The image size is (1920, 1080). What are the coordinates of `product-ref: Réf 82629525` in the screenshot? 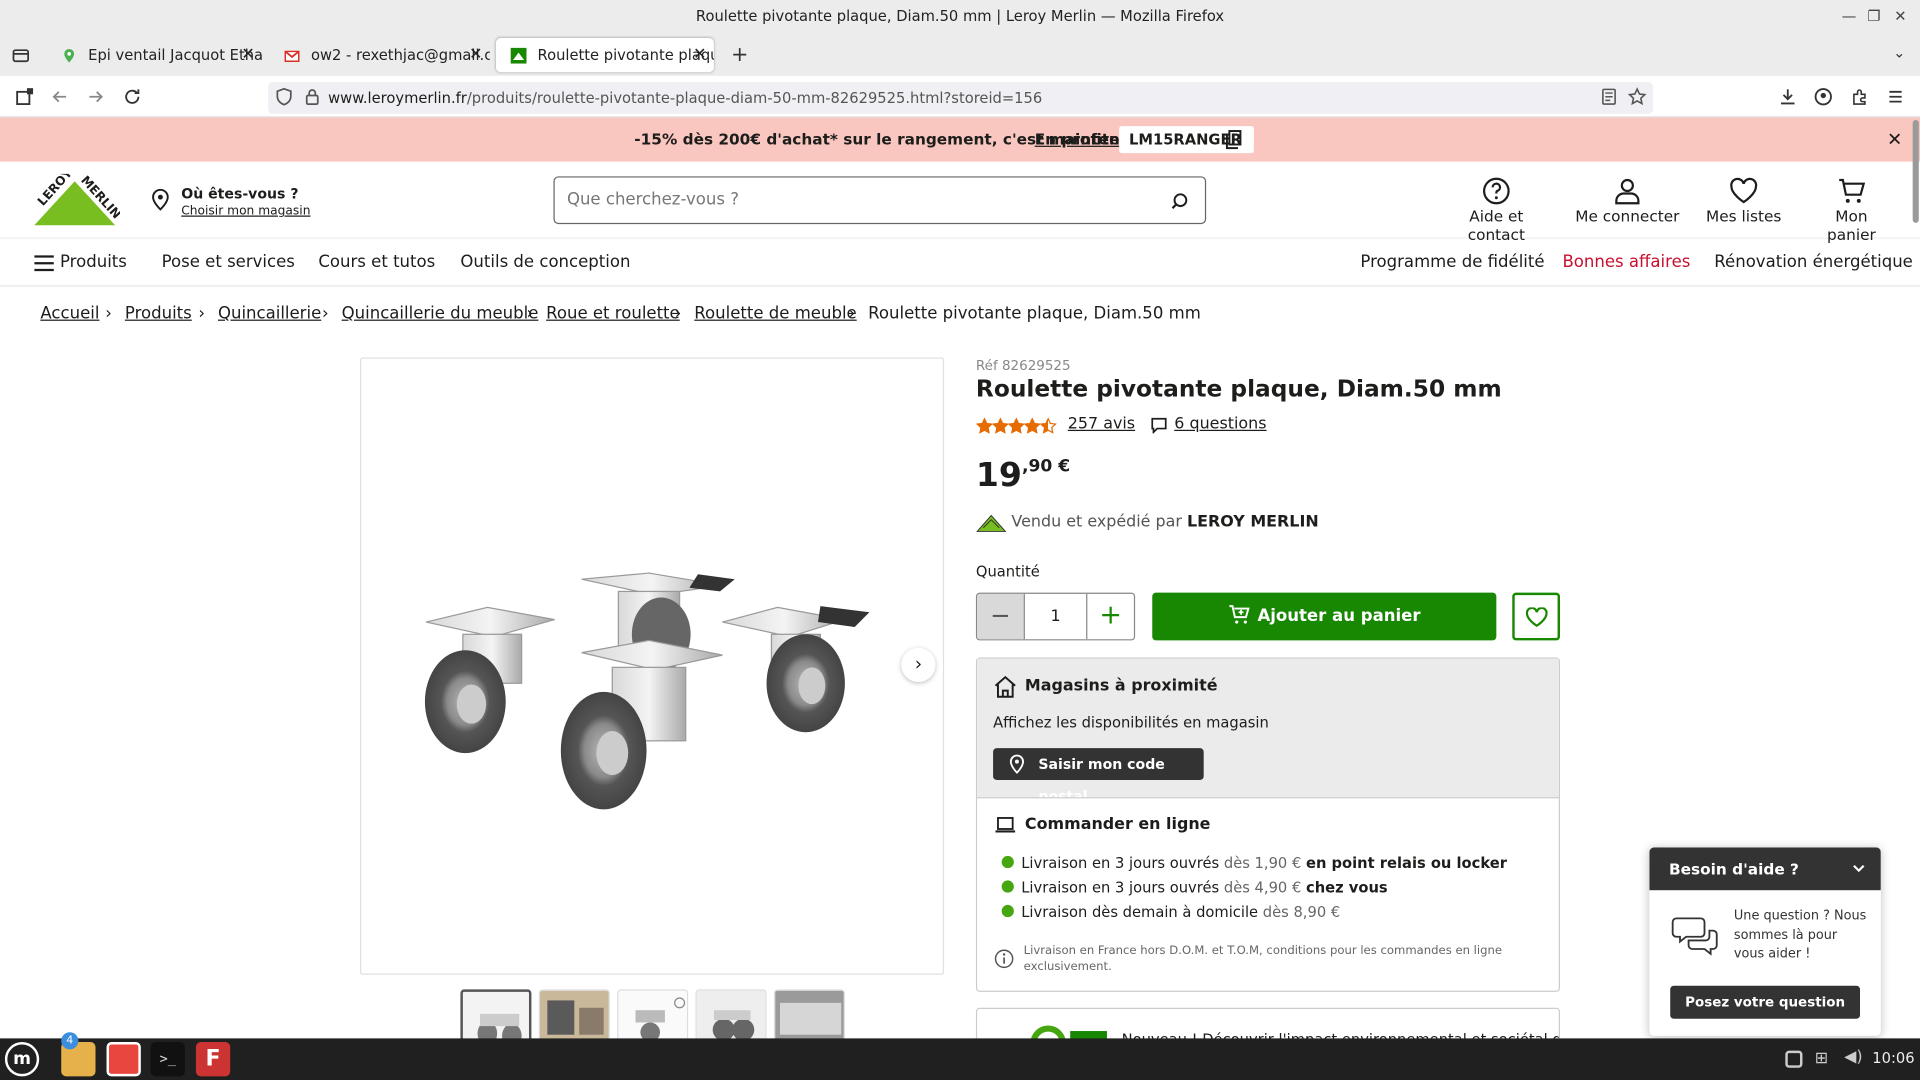 It's located at (1023, 365).